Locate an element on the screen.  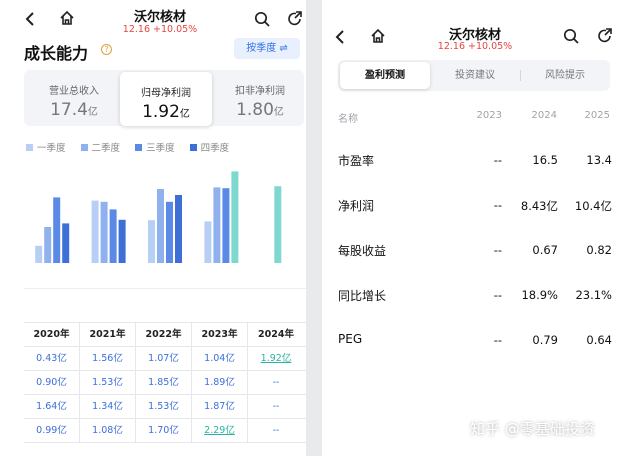
row-label: 每股收益 is located at coordinates (362, 251).